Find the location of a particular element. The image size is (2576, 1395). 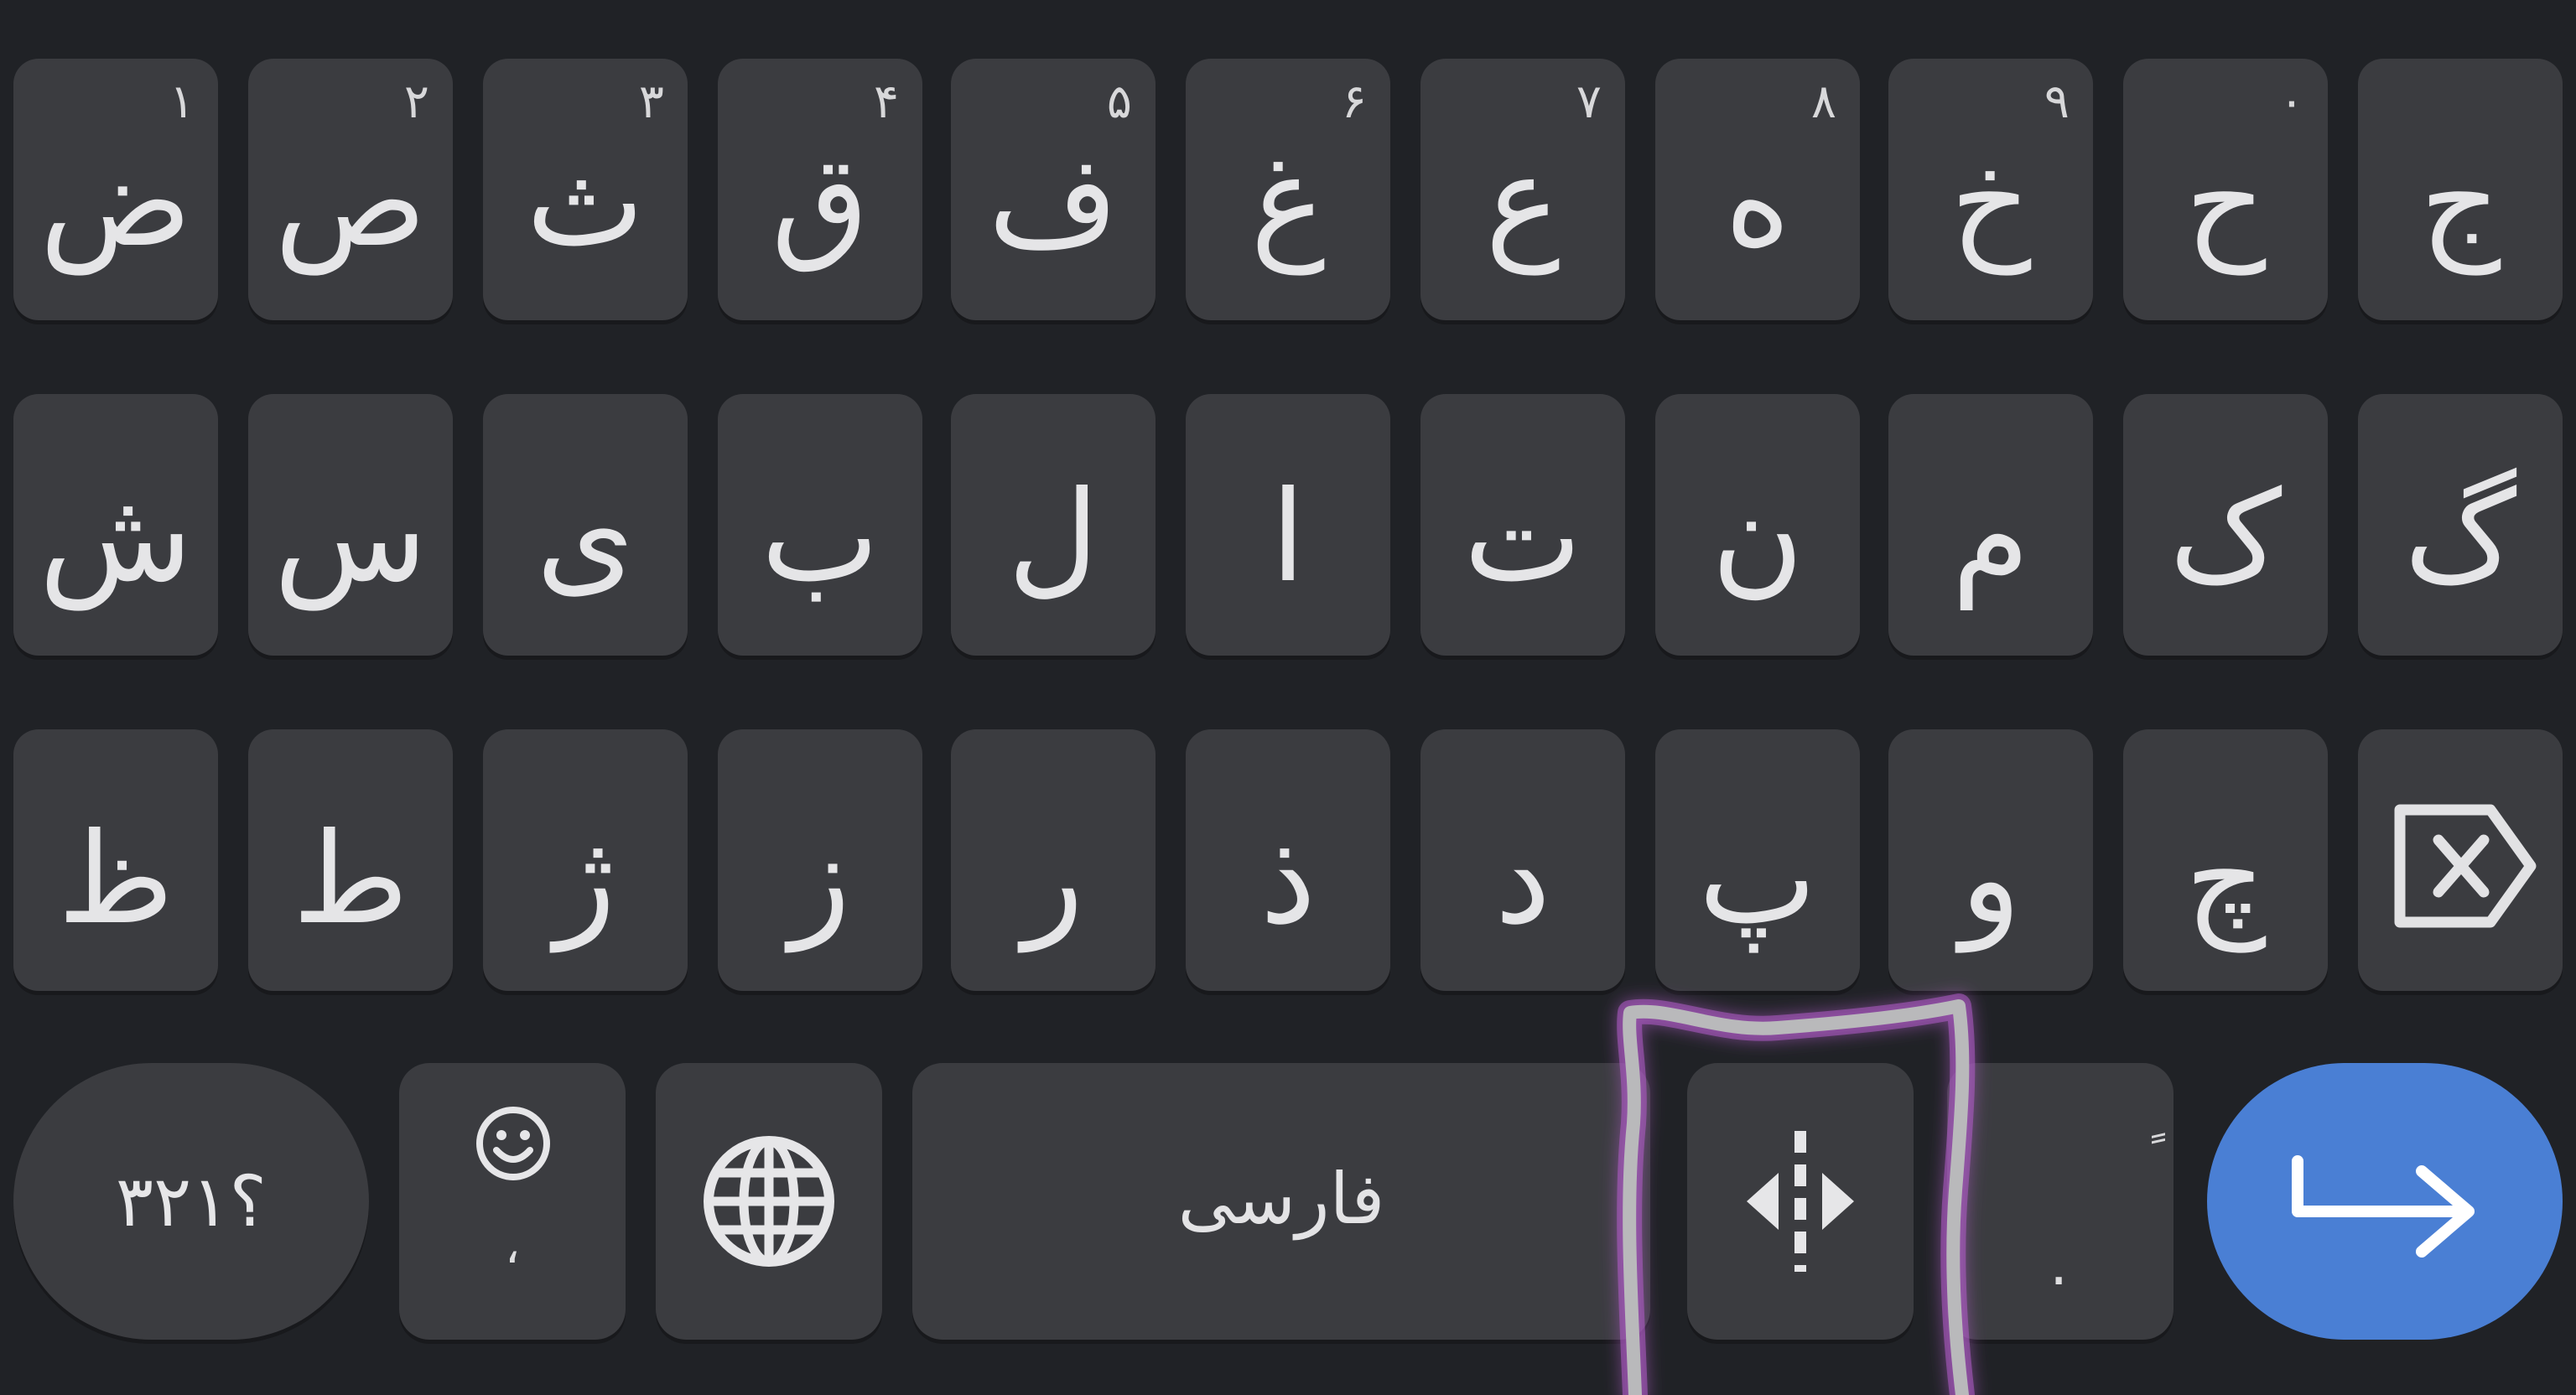

key-za: ظ is located at coordinates (116, 860).